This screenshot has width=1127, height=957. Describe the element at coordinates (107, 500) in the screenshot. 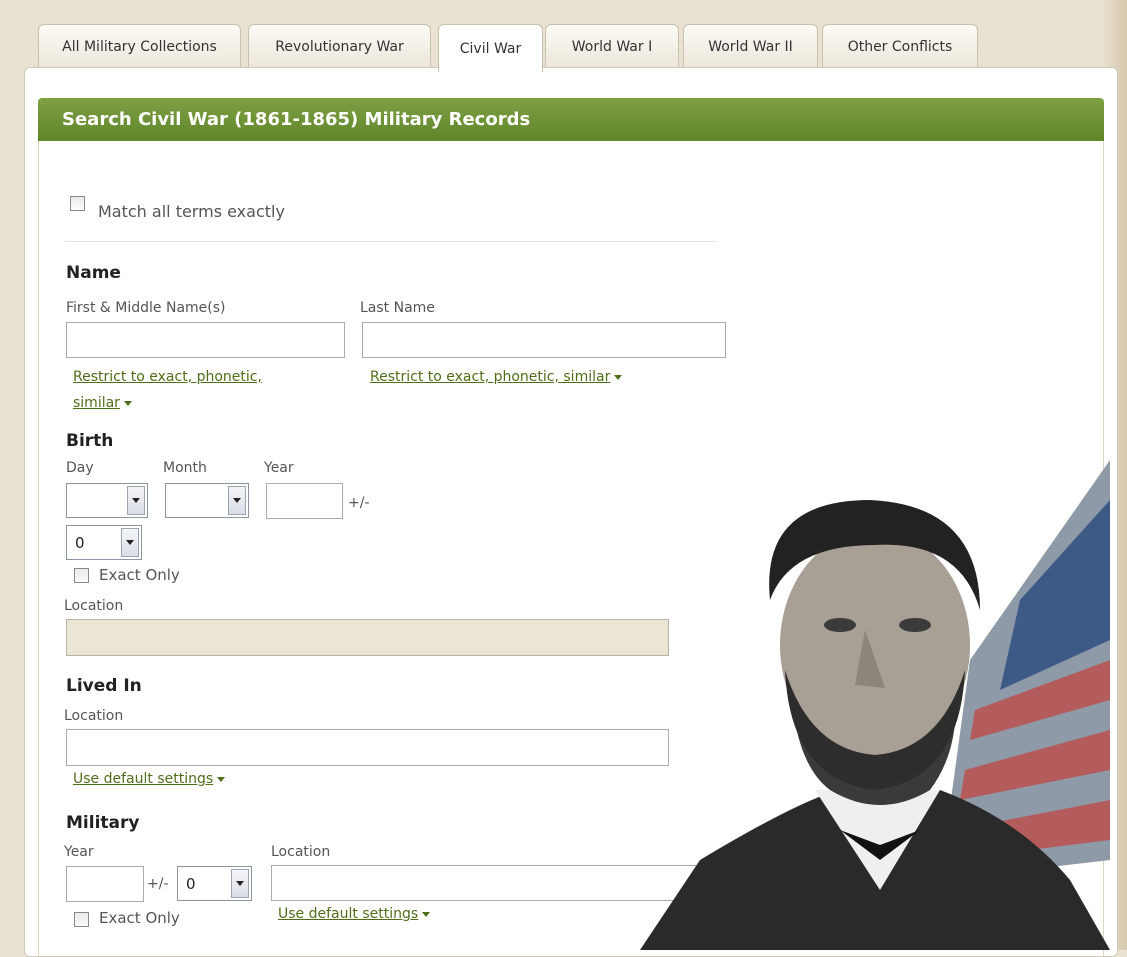

I see `birth-day-select` at that location.